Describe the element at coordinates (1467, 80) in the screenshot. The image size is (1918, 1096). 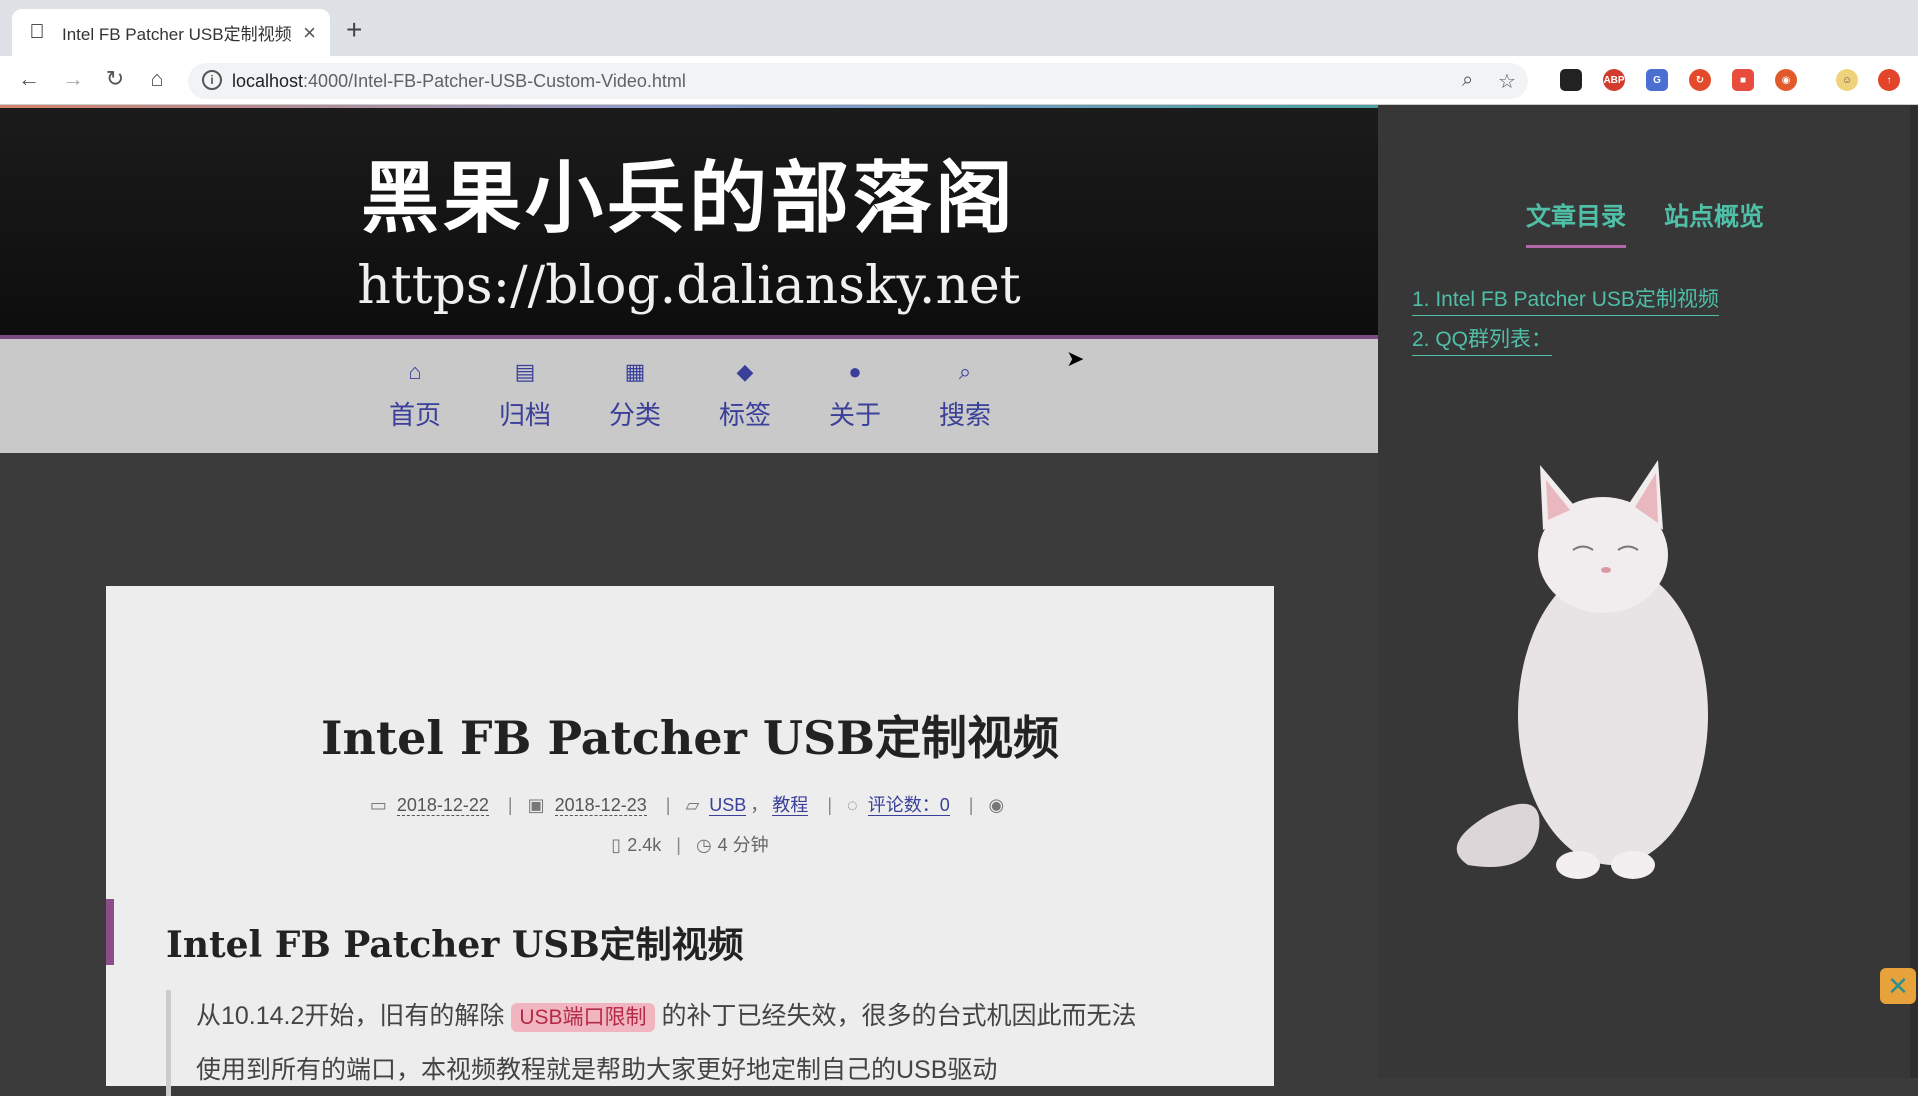
I see `zoom-icon: ⌕` at that location.